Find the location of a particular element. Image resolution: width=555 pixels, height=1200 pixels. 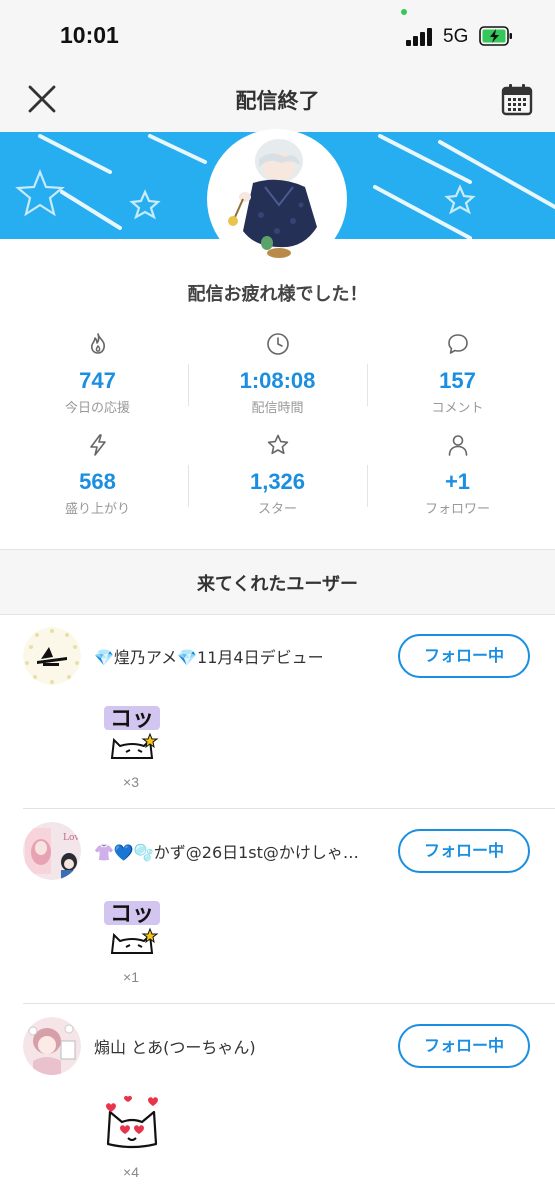

stat-duration: 1:08:08 配信時間 is located at coordinates (277, 376).